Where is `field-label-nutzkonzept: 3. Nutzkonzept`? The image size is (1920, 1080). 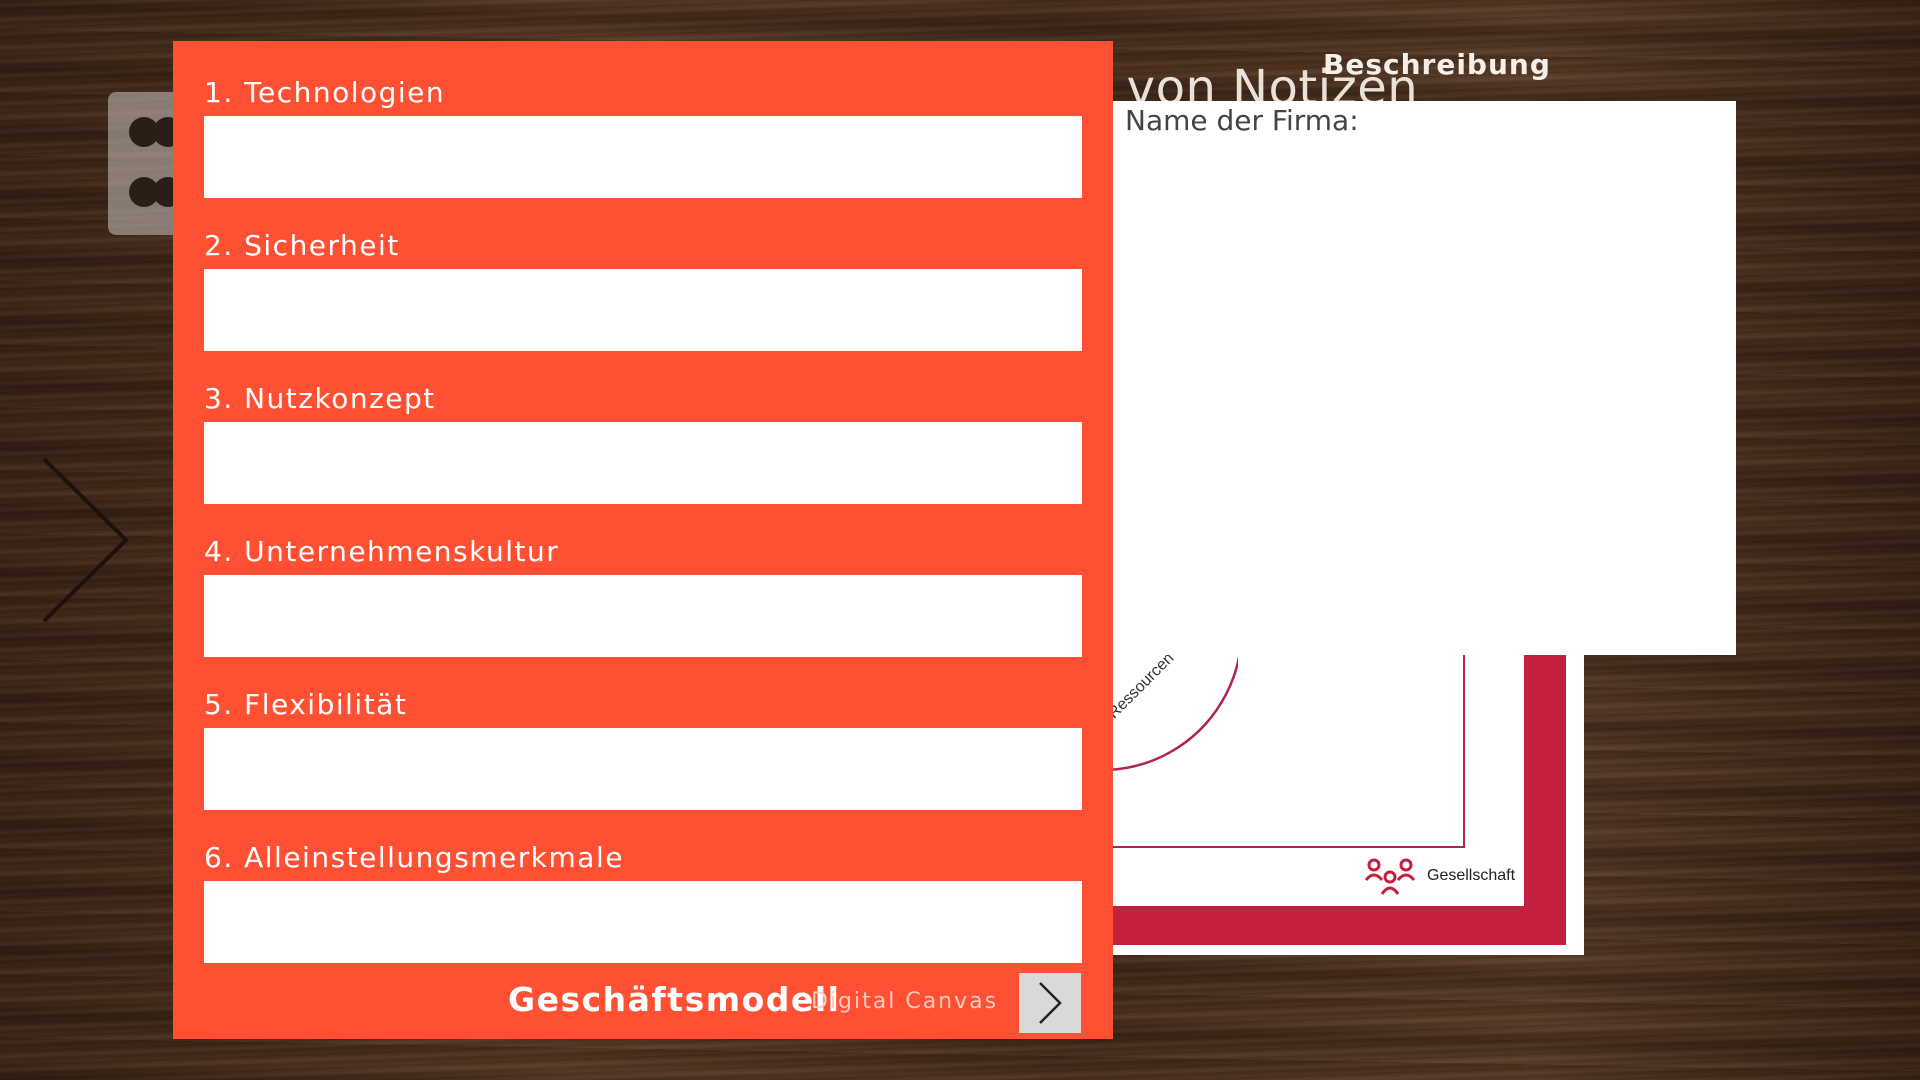 field-label-nutzkonzept: 3. Nutzkonzept is located at coordinates (320, 398).